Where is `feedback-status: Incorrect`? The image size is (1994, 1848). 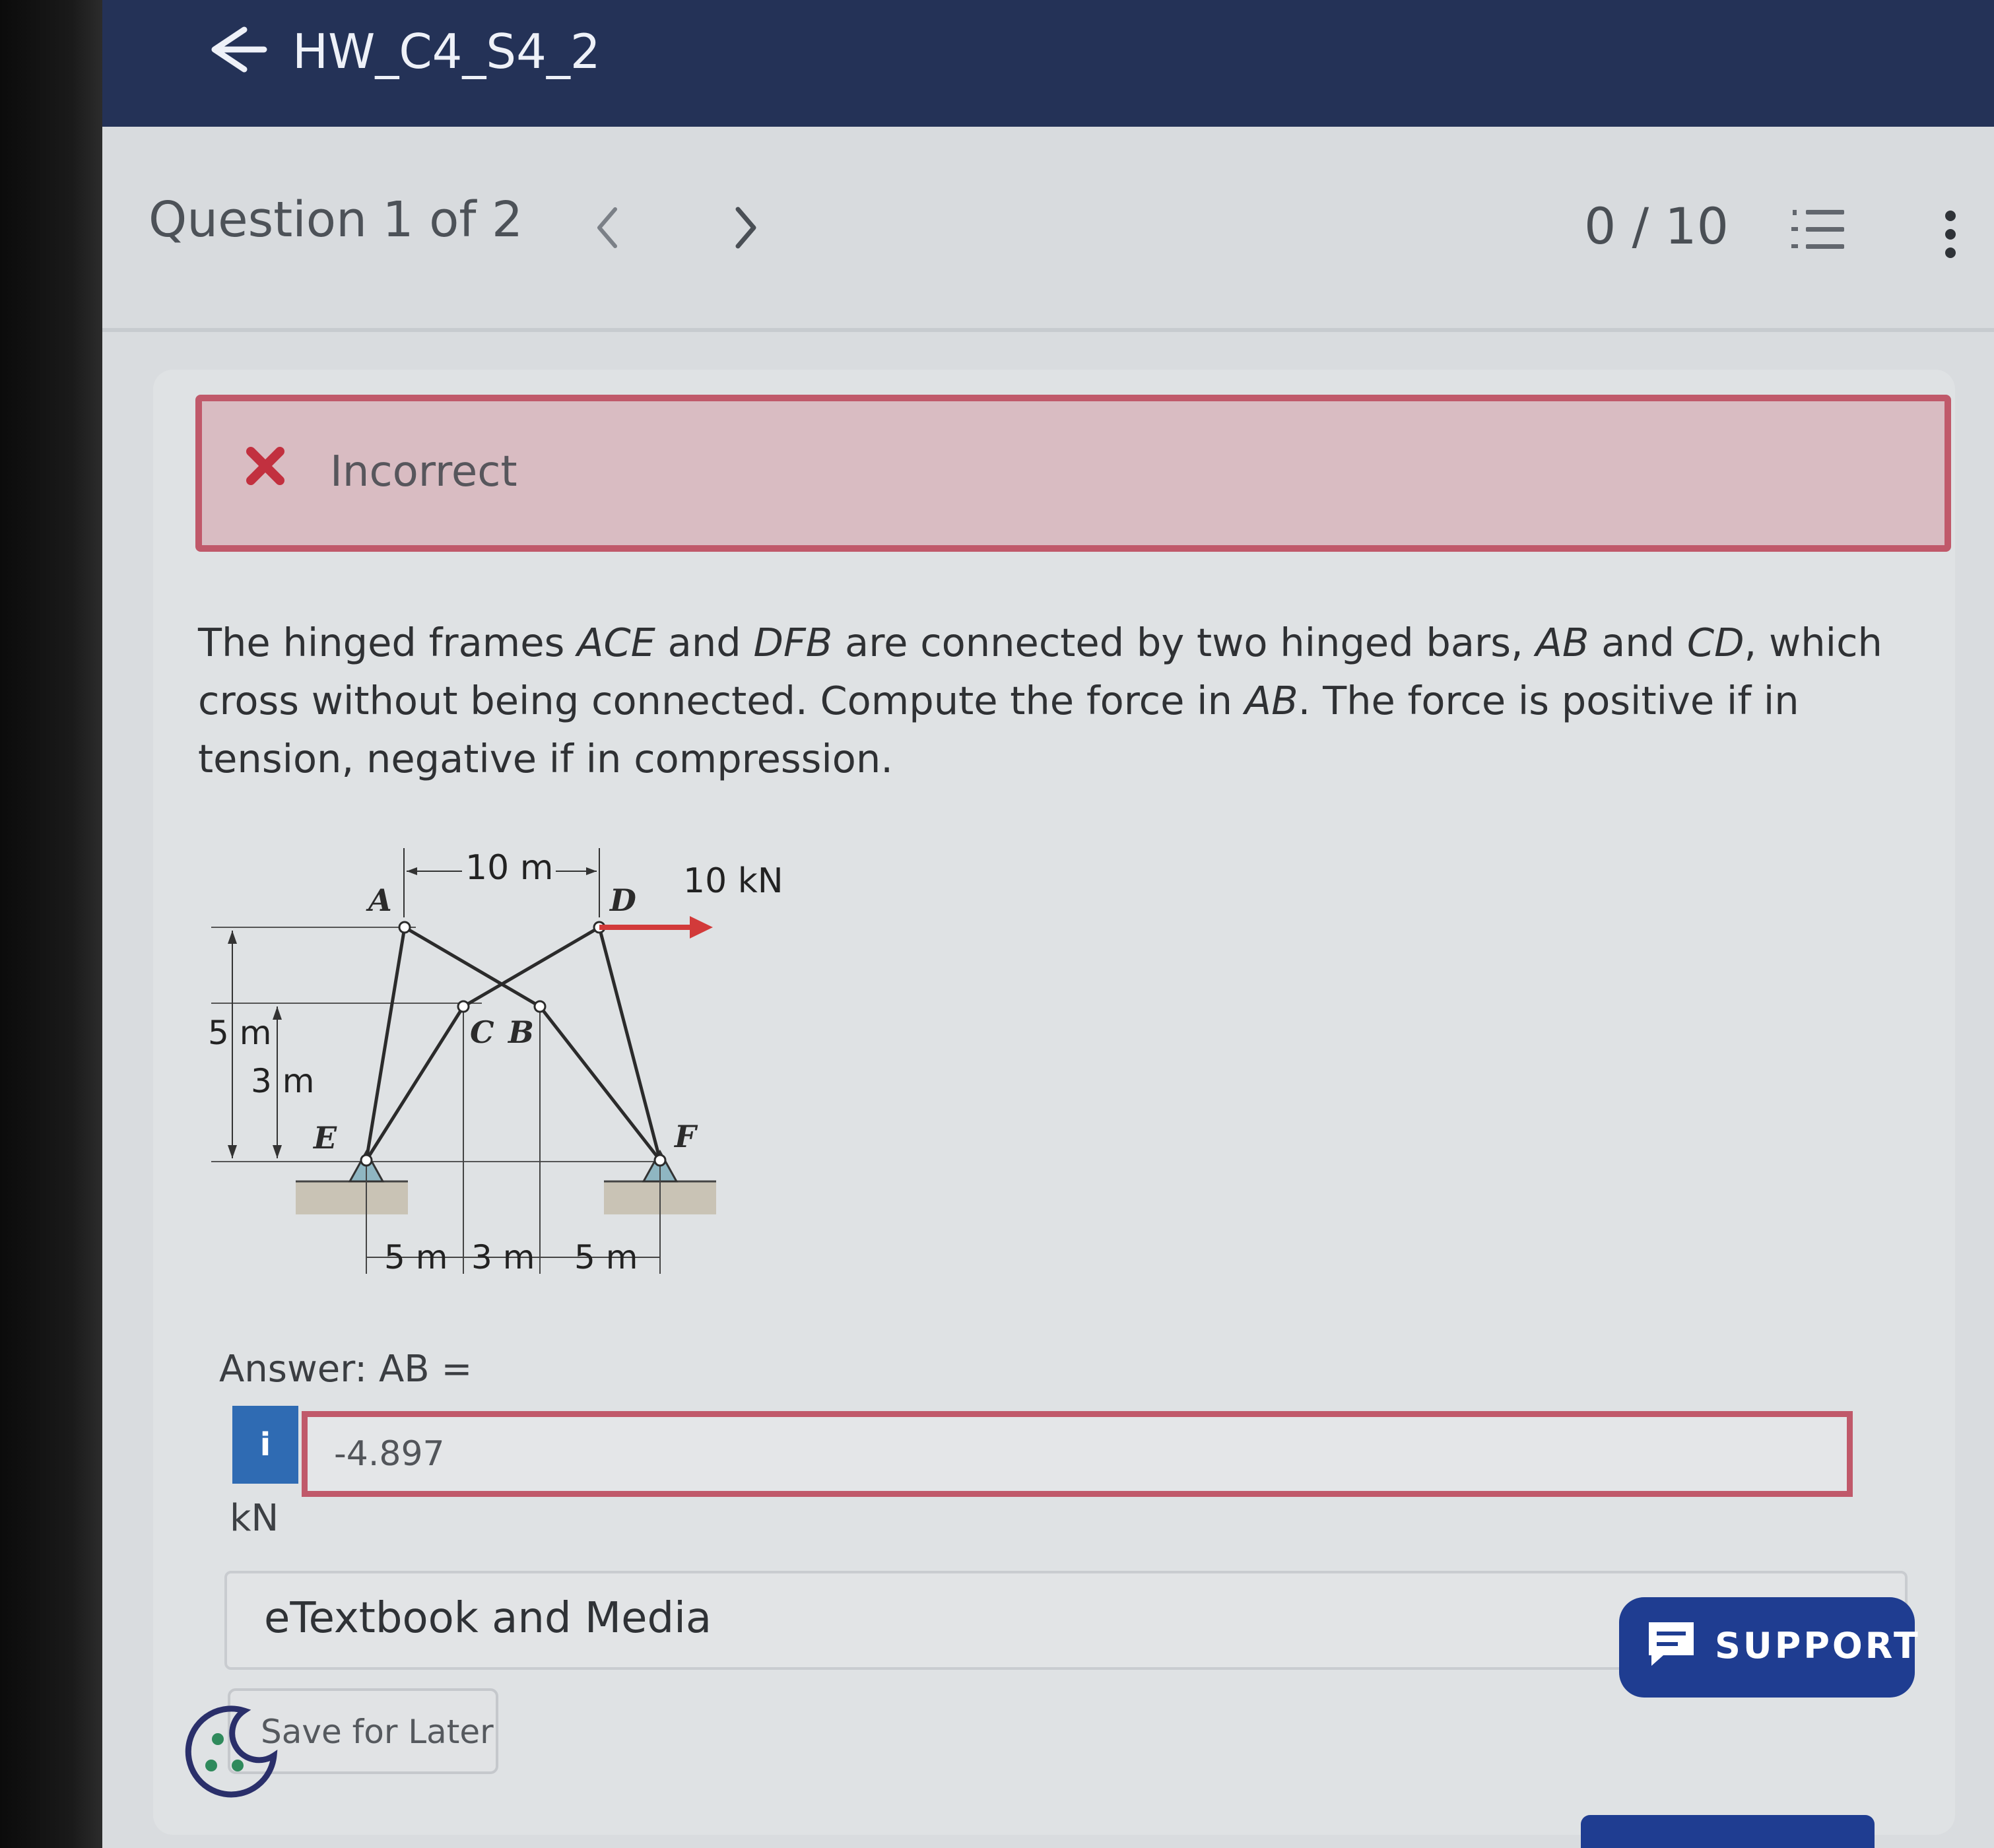 feedback-status: Incorrect is located at coordinates (424, 471).